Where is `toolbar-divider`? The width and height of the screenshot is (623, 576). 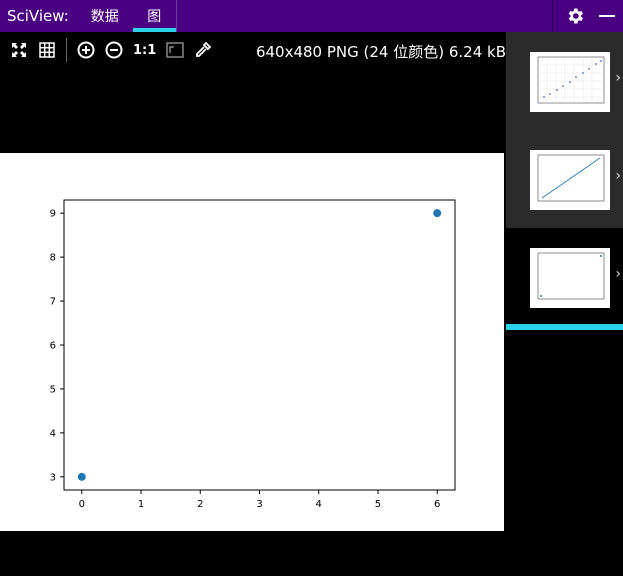
toolbar-divider is located at coordinates (66, 50).